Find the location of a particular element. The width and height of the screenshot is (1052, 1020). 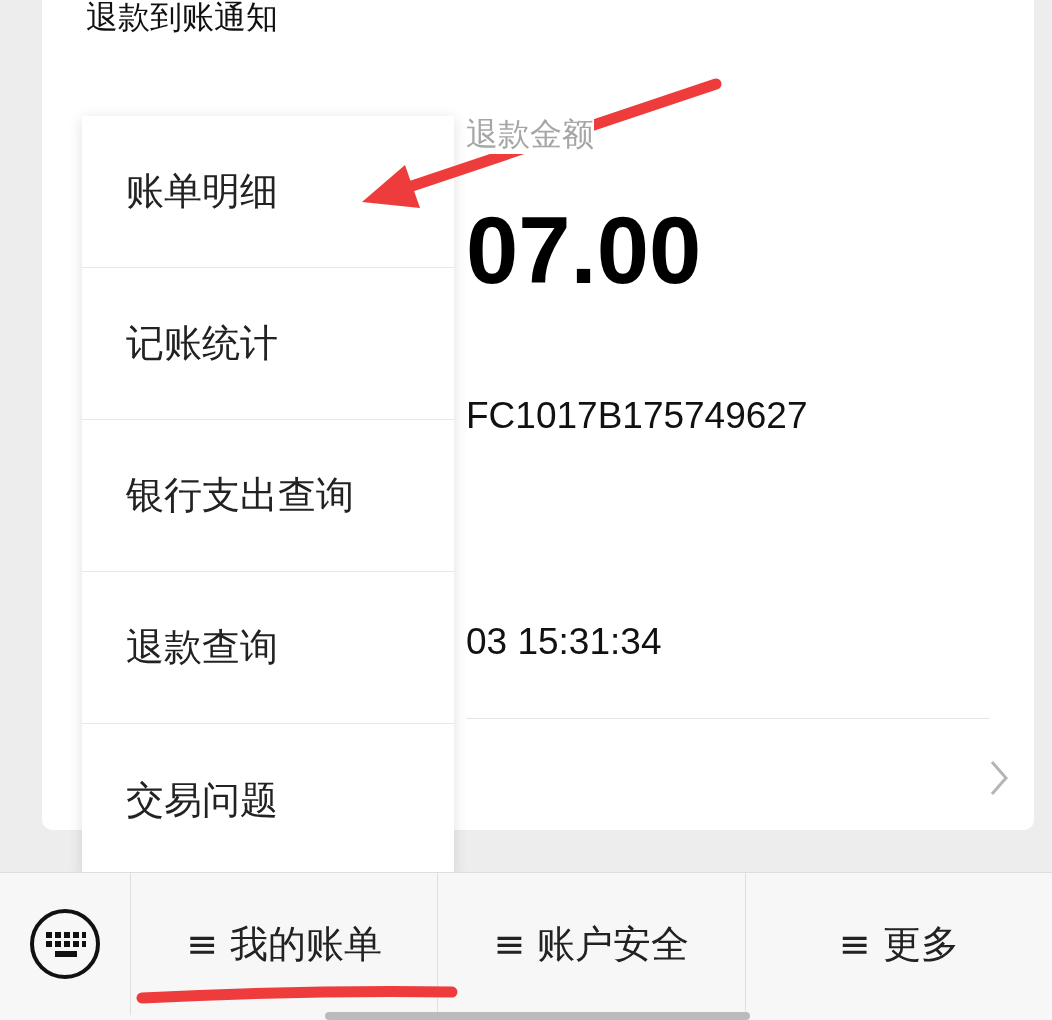

menu-item: 记账统计 is located at coordinates (268, 344).